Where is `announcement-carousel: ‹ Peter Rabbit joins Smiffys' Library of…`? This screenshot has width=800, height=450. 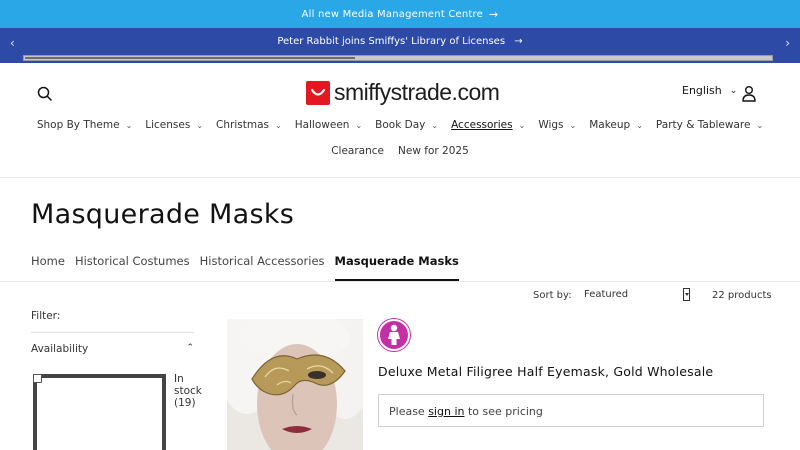 announcement-carousel: ‹ Peter Rabbit joins Smiffys' Library of… is located at coordinates (400, 45).